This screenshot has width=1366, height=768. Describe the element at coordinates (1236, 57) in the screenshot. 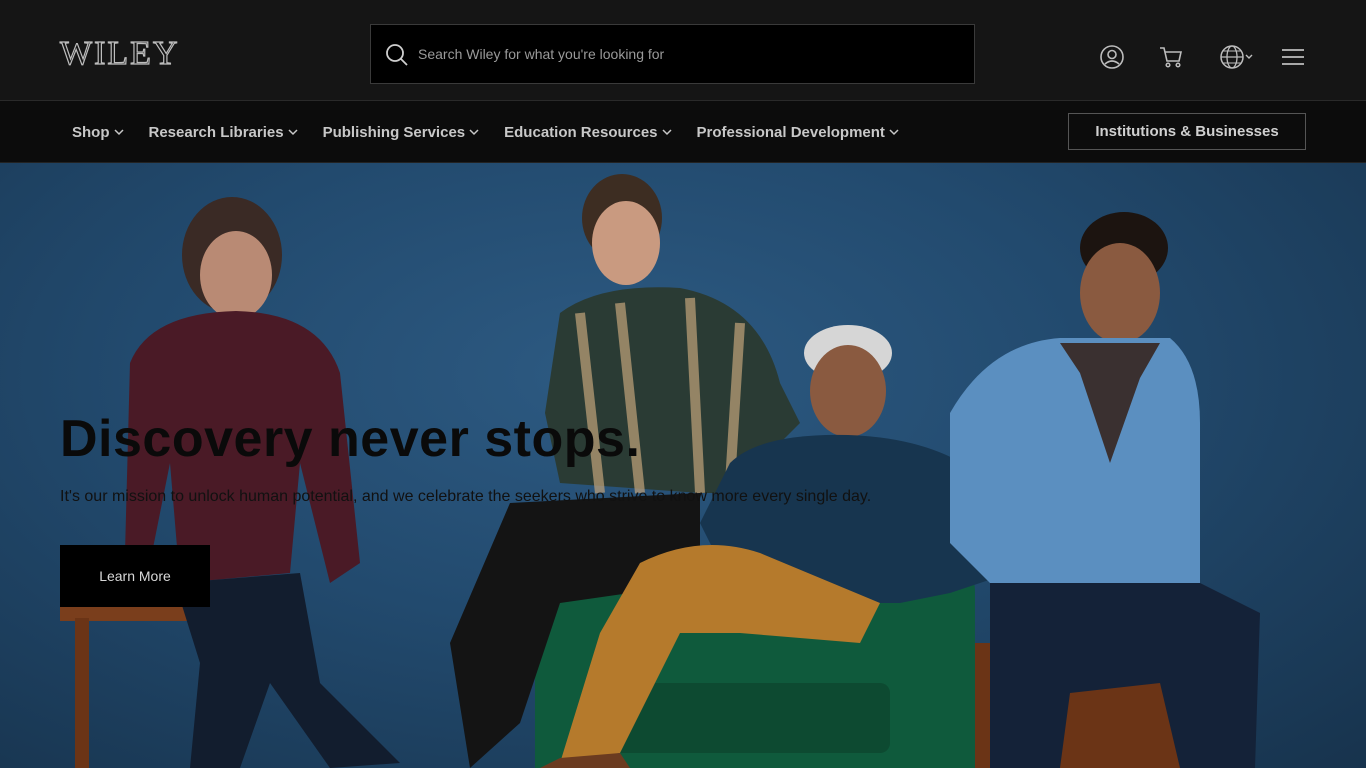

I see `globe-language-icon` at that location.